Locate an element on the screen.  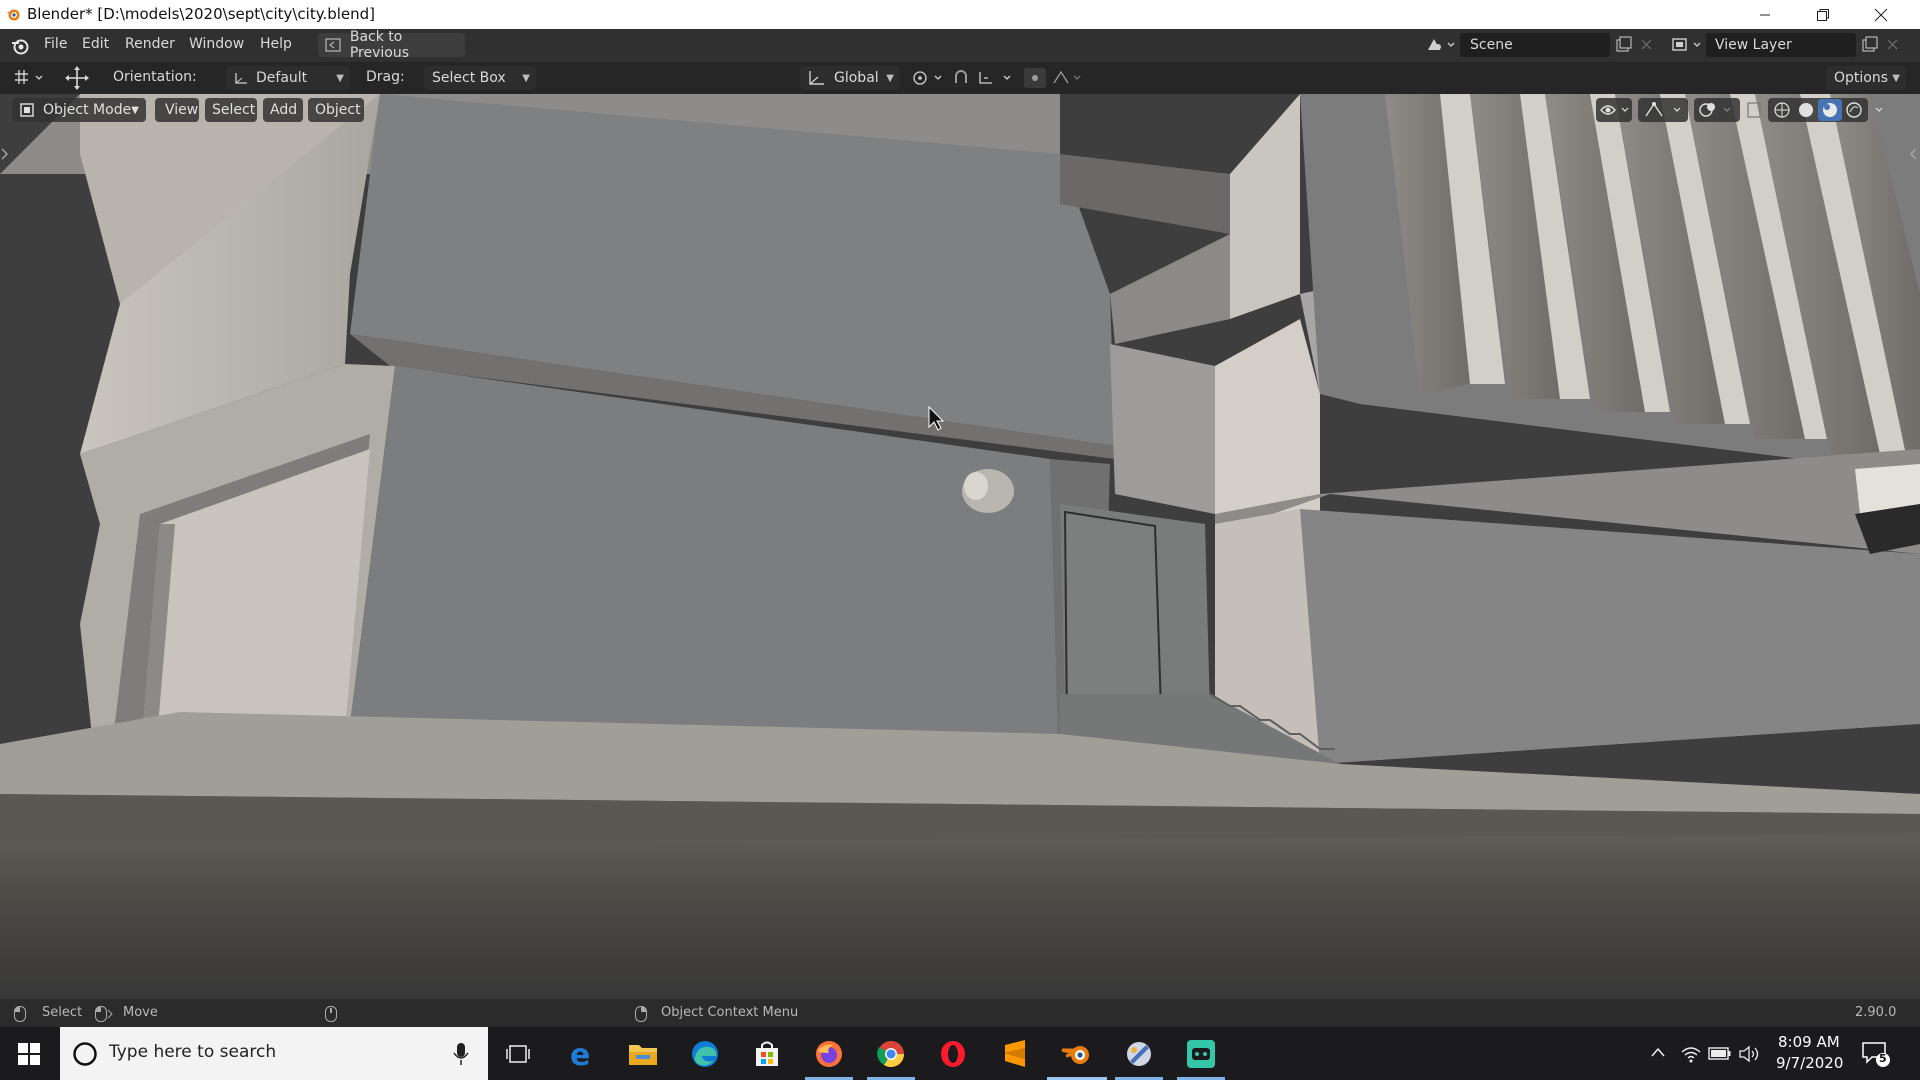
edge-legacy-icon: e is located at coordinates (580, 1054).